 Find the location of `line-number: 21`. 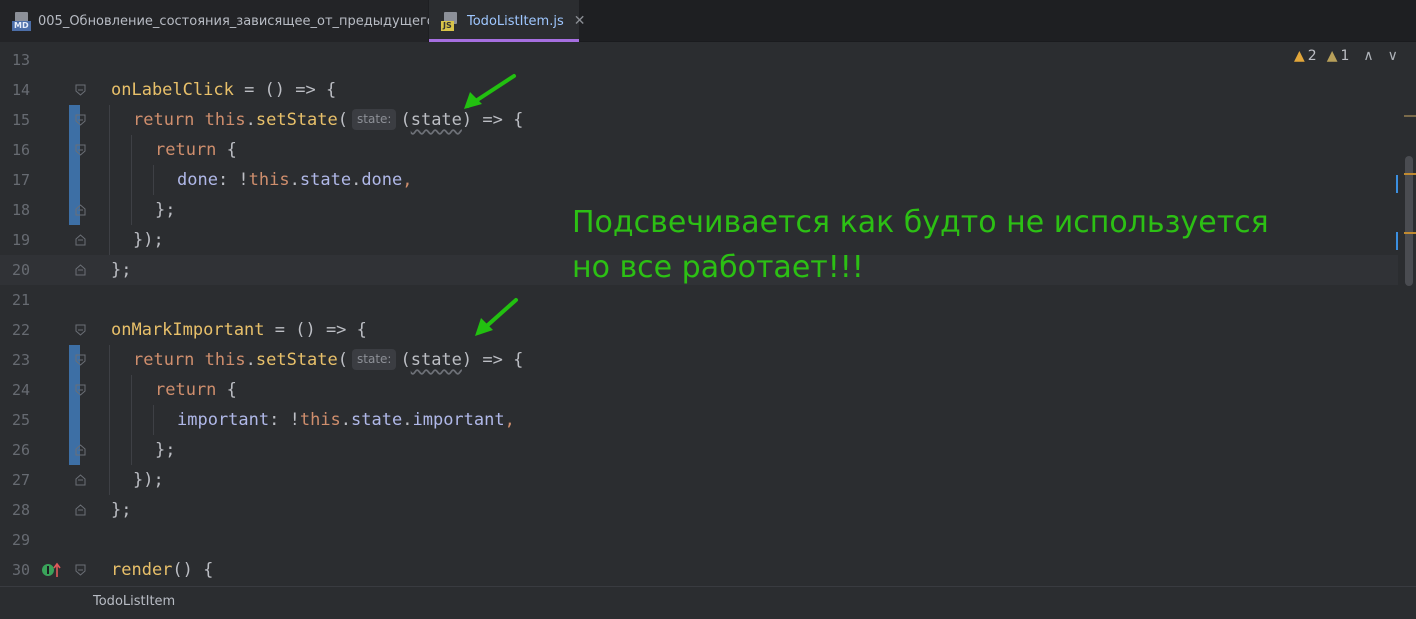

line-number: 21 is located at coordinates (20, 300).